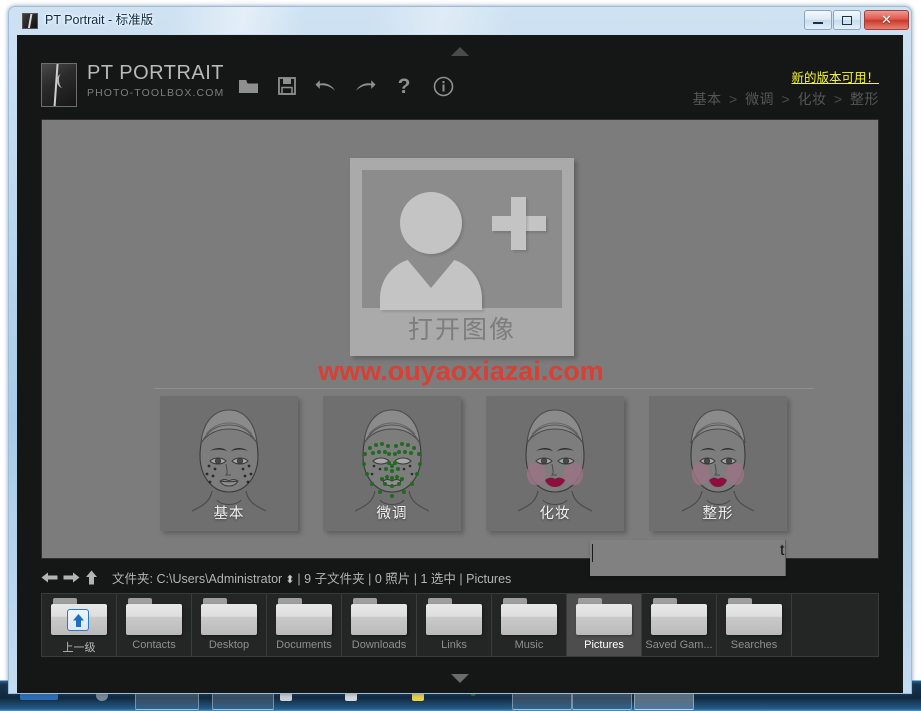 This screenshot has height=711, width=921. Describe the element at coordinates (835, 76) in the screenshot. I see `new-version-link: 新的版本可用！` at that location.